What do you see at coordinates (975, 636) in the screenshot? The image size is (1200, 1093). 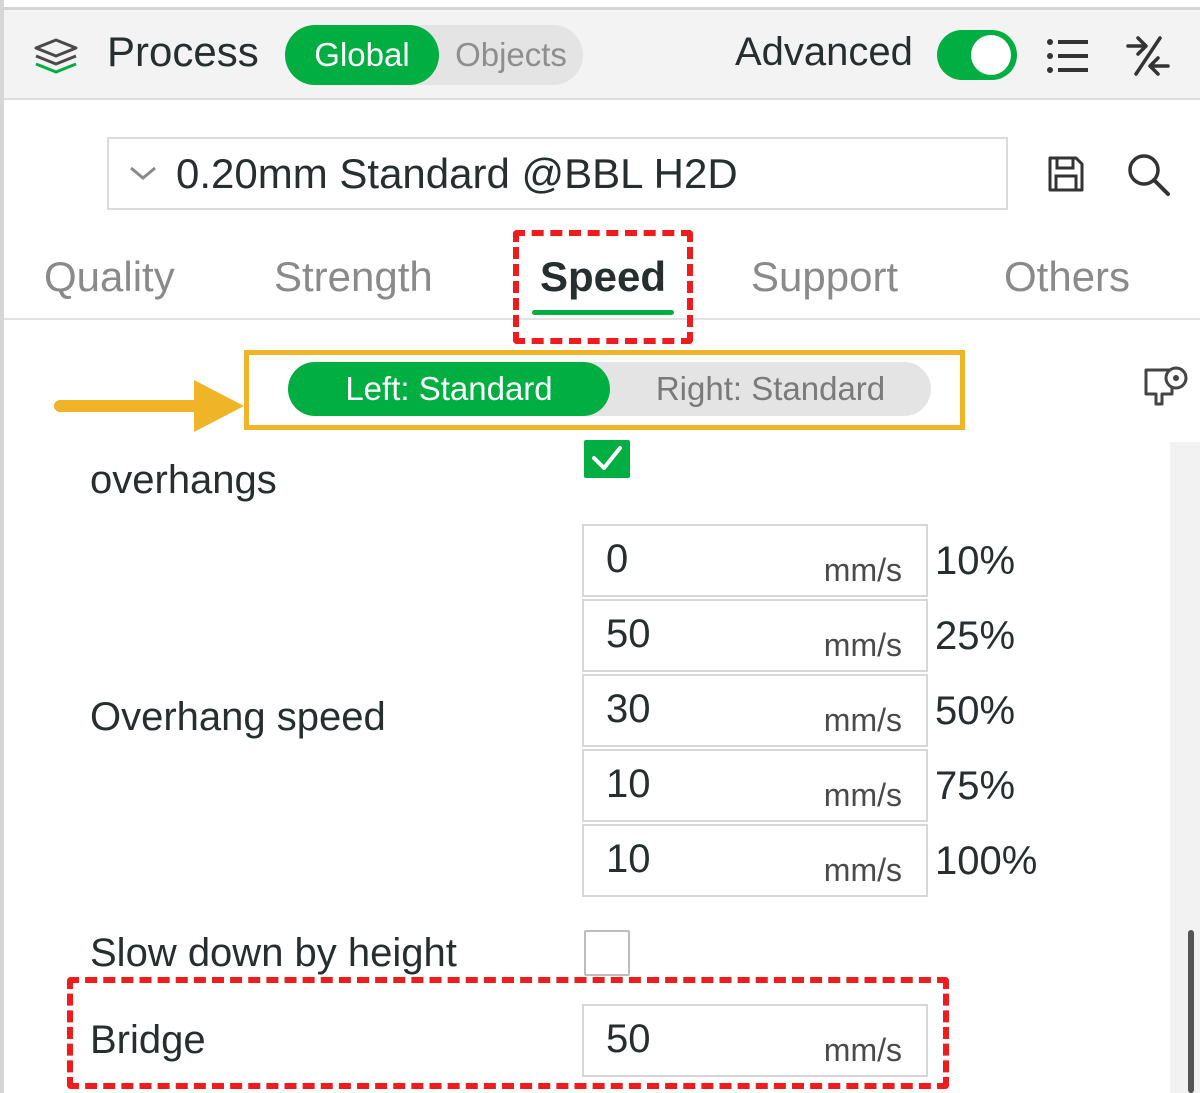 I see `overhang-percent: 25%` at bounding box center [975, 636].